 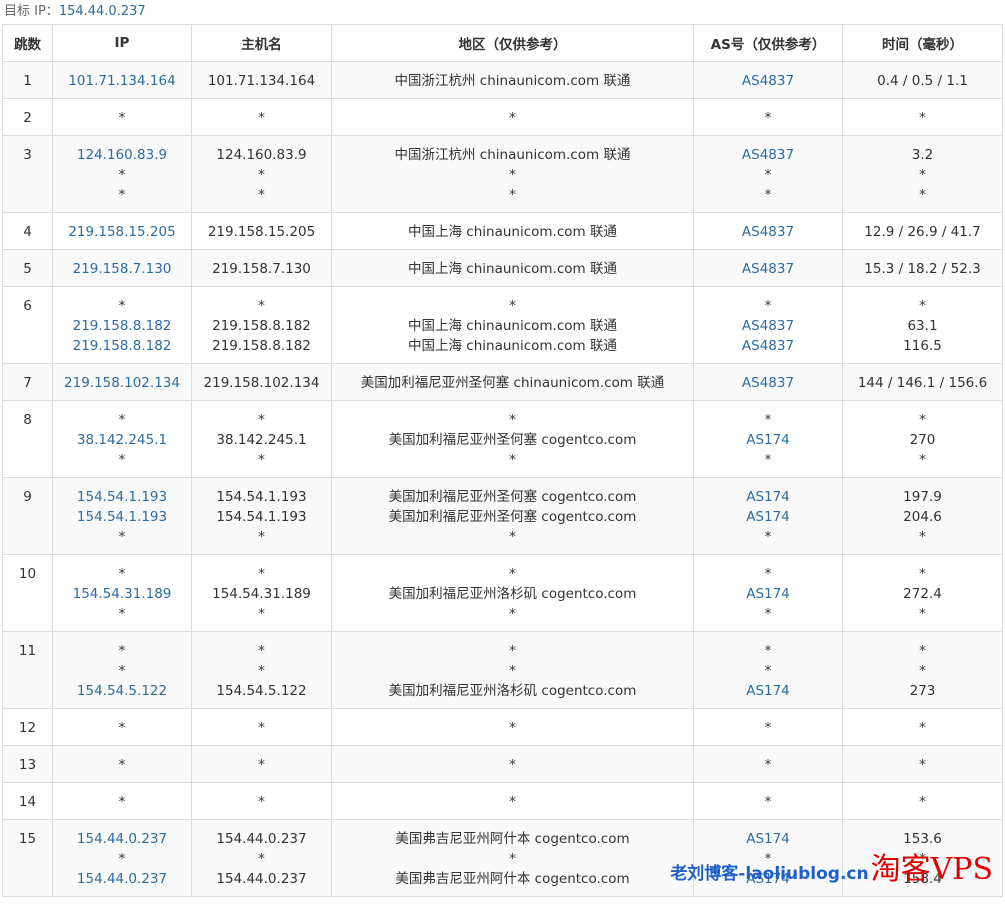 I want to click on table-row: 14 * * * * *, so click(x=502, y=801).